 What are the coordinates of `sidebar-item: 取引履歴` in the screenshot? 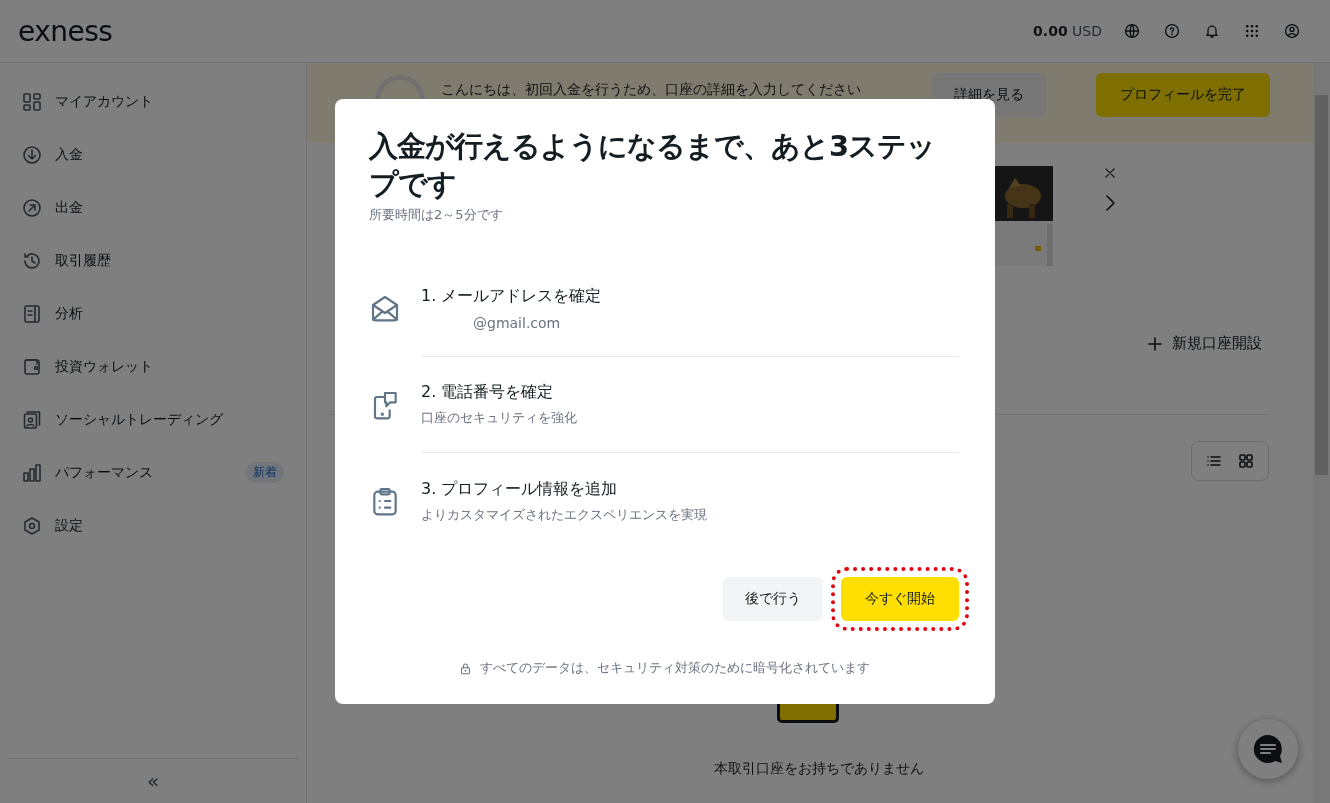 It's located at (153, 260).